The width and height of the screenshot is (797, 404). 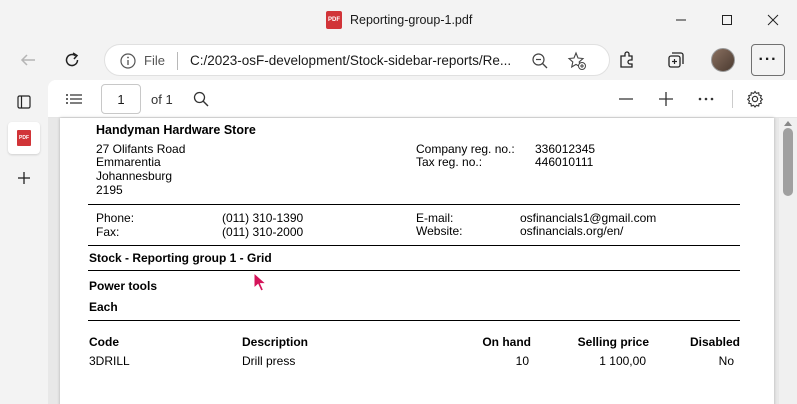 I want to click on cell-disabled: No, so click(x=726, y=361).